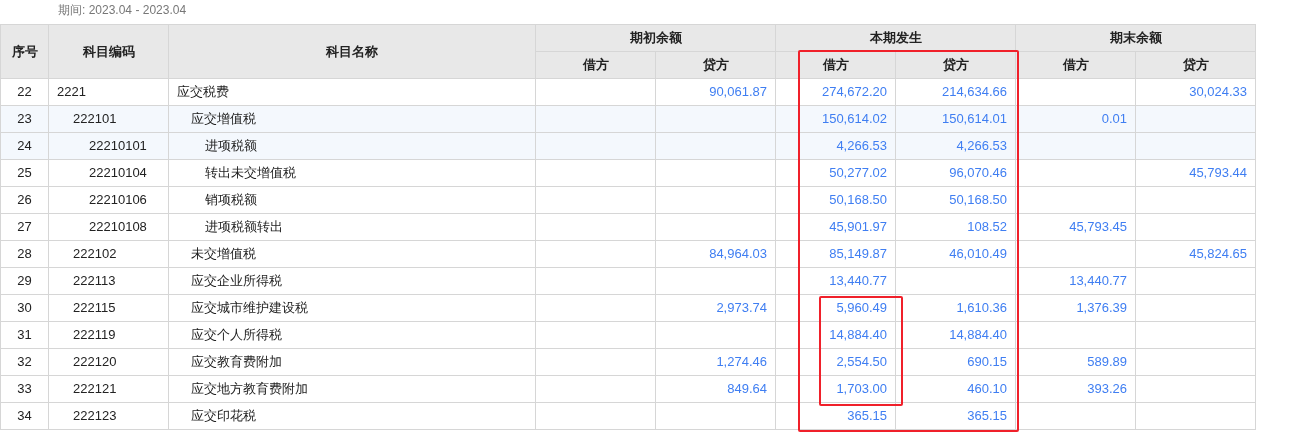  I want to click on table-cell: 22210104, so click(108, 173).